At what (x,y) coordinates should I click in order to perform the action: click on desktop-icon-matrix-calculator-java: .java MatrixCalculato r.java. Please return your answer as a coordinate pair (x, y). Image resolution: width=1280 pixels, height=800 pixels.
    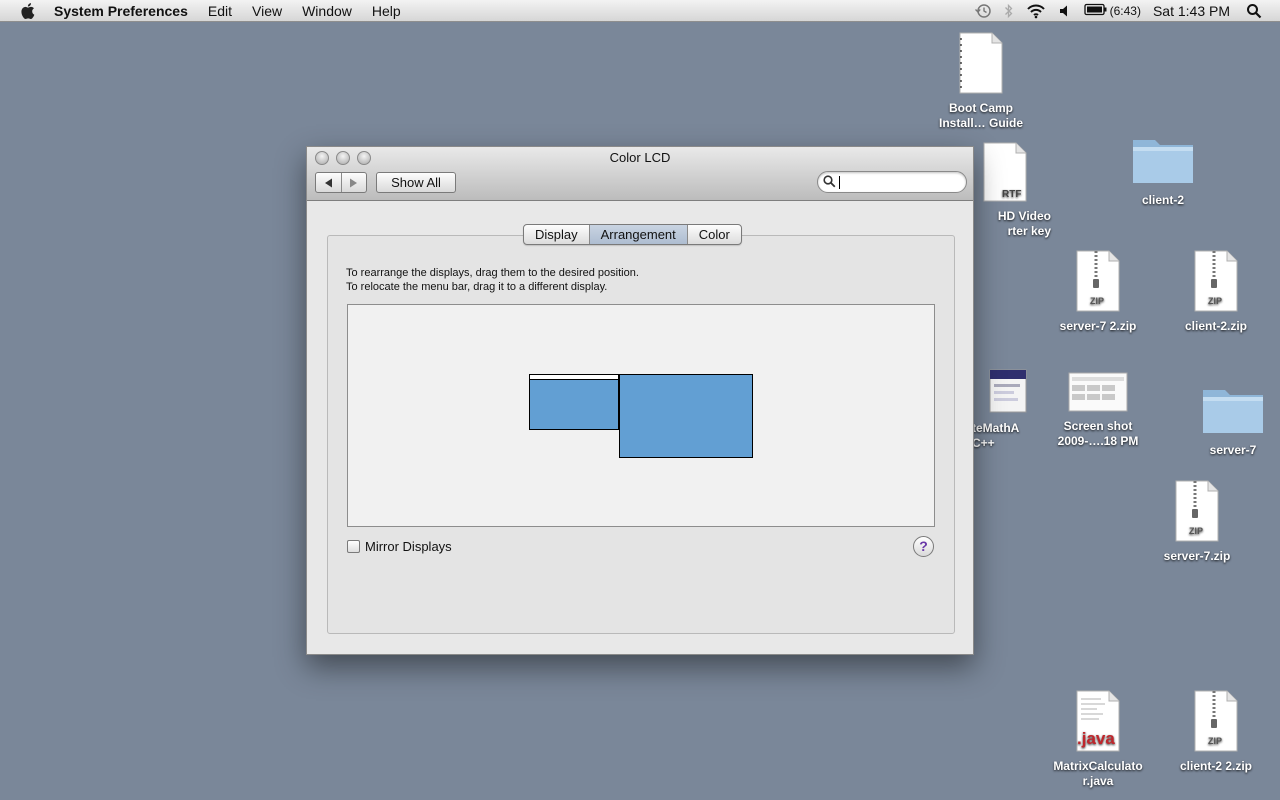
    Looking at the image, I should click on (1098, 739).